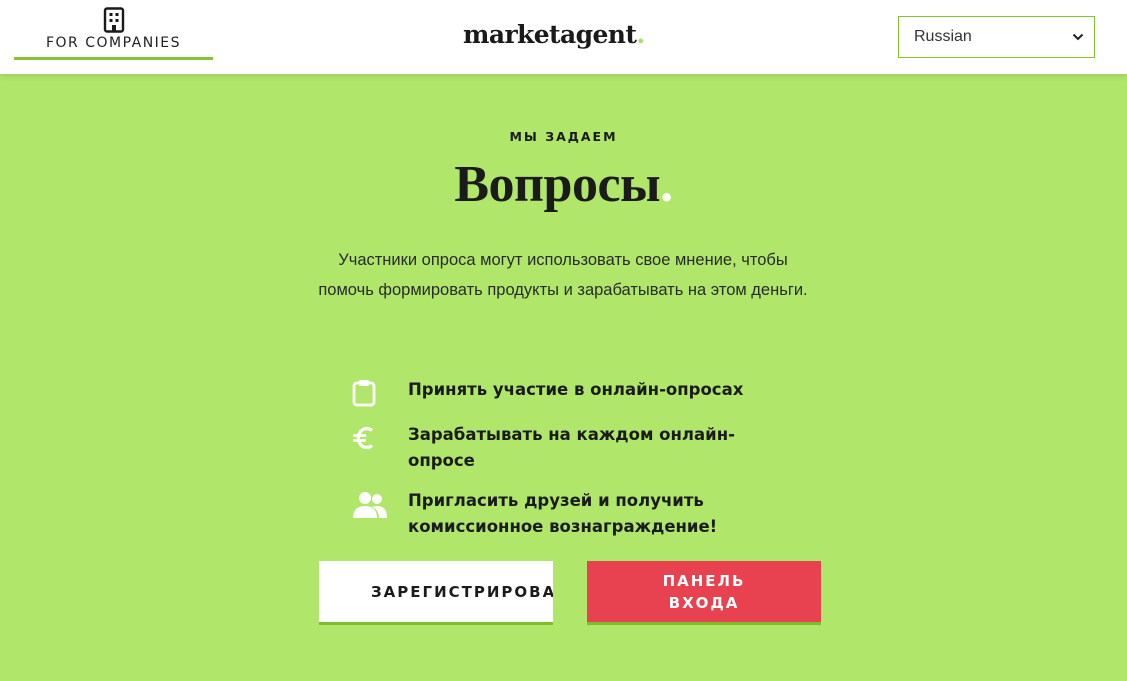 The width and height of the screenshot is (1127, 681). Describe the element at coordinates (563, 136) in the screenshot. I see `hero-eyebrow: МЫ ЗАДАЕМ` at that location.